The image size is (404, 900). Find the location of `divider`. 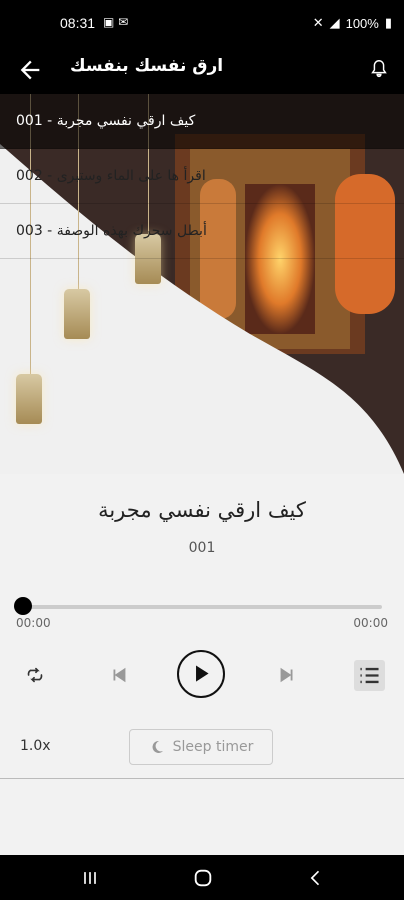

divider is located at coordinates (202, 778).